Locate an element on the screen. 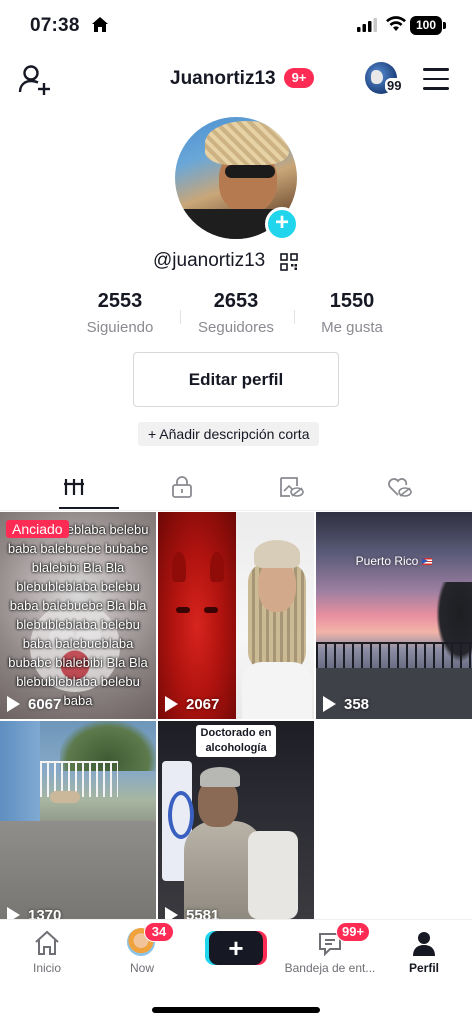  tagged-hidden-icon is located at coordinates (292, 487).